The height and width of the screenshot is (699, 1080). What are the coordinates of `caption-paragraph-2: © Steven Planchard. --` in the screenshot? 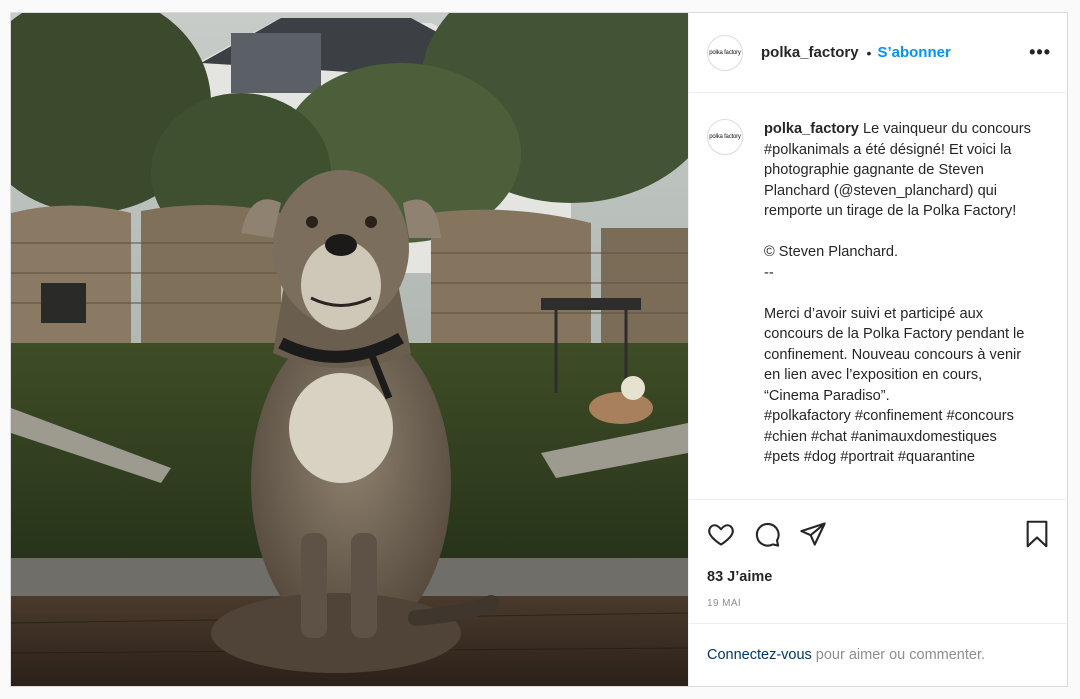 It's located at (831, 262).